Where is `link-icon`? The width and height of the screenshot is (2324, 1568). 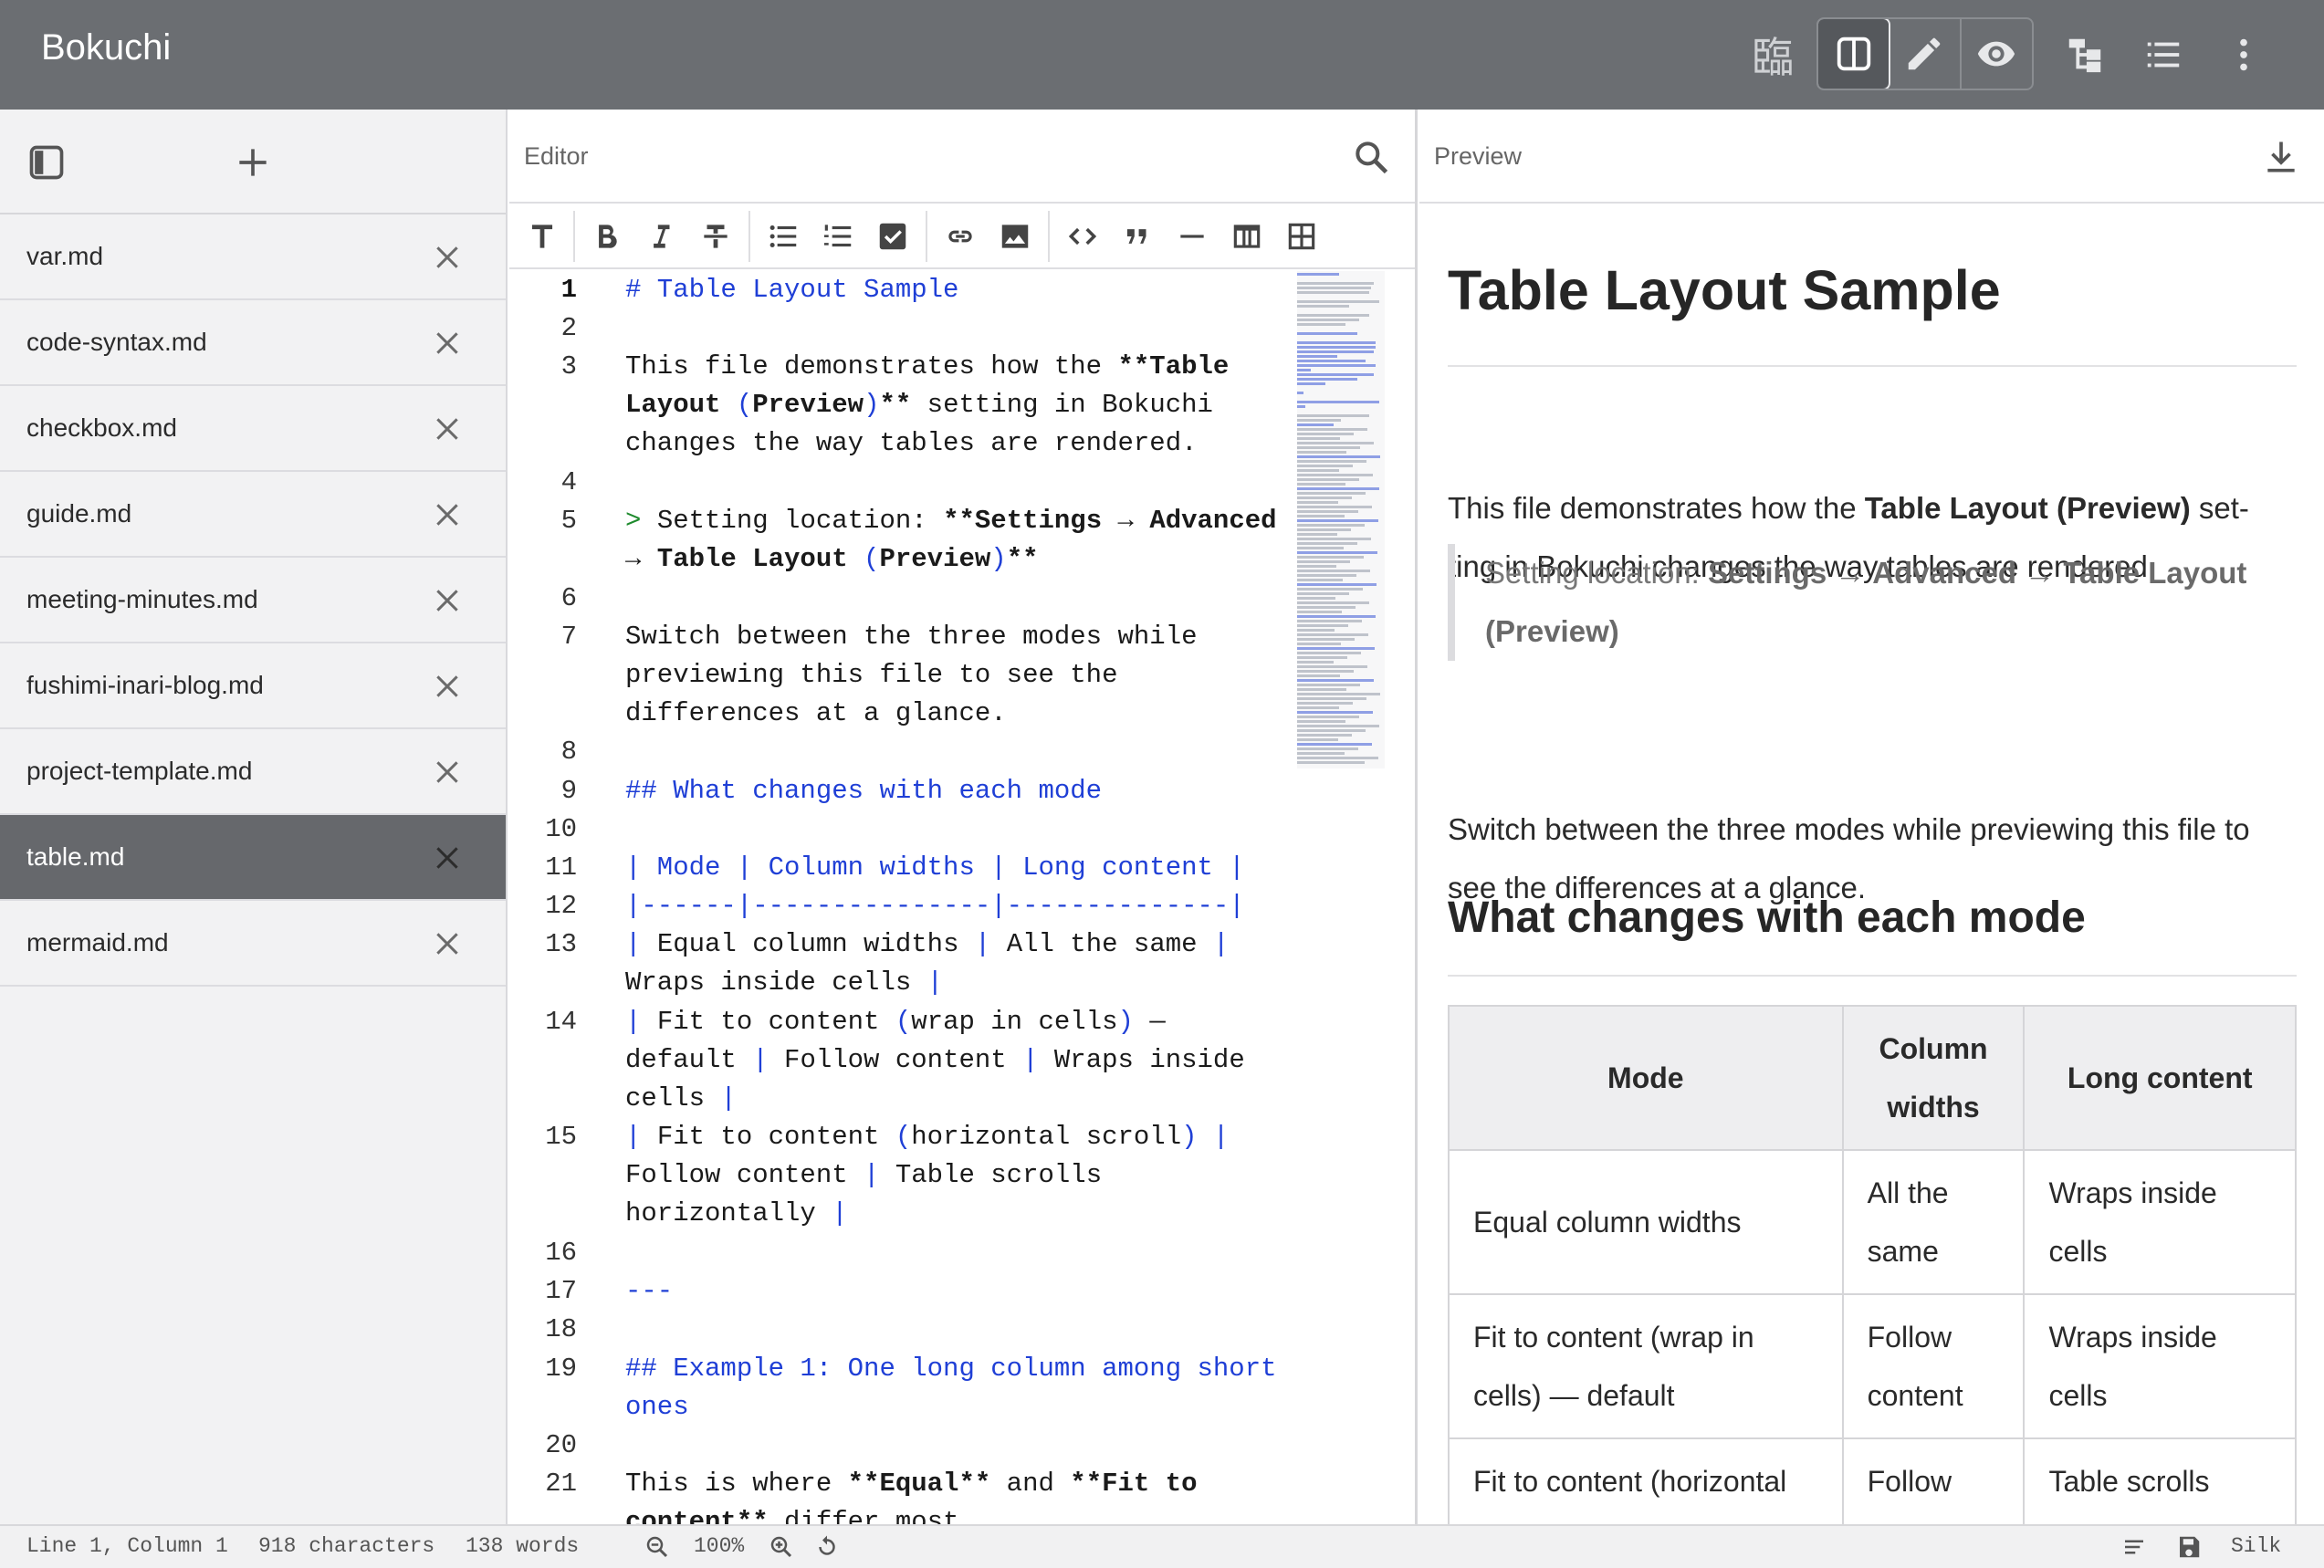
link-icon is located at coordinates (960, 236).